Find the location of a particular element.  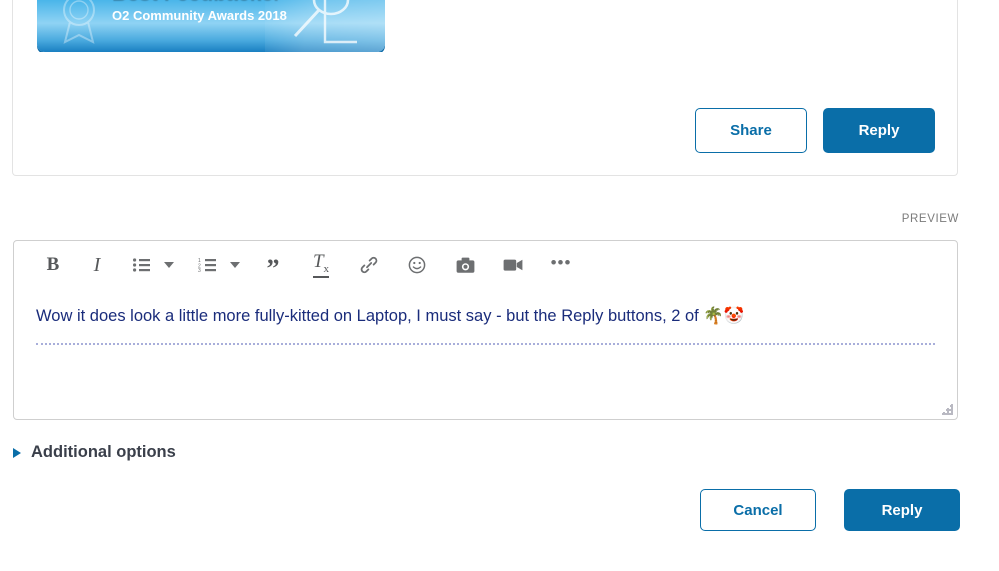

editor-divider is located at coordinates (485, 344).